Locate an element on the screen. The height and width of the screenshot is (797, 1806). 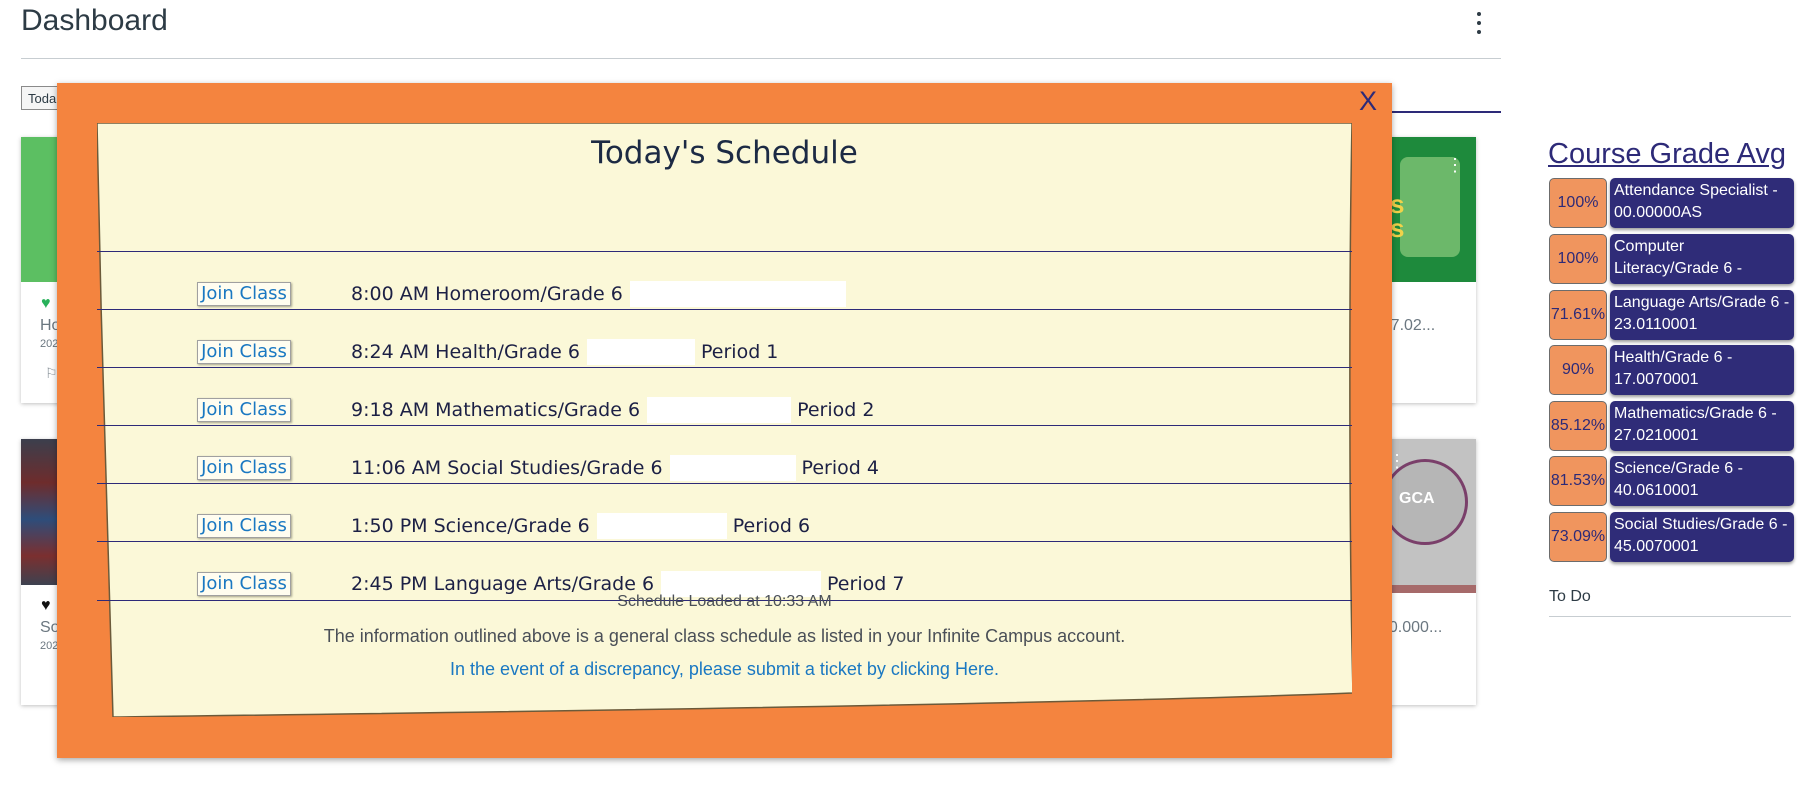
grade-row: 81.53% Science/Grade 6 - 40.0610001 is located at coordinates (1671, 481).